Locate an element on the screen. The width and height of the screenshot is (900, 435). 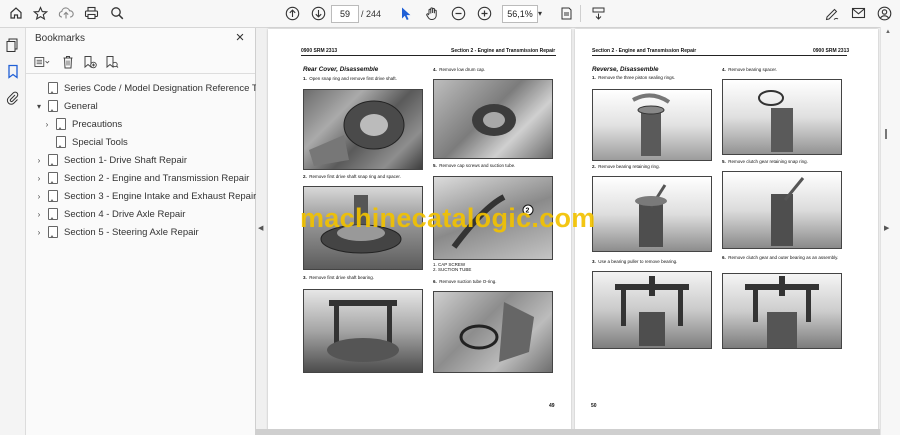
print-icon is located at coordinates (91, 13).